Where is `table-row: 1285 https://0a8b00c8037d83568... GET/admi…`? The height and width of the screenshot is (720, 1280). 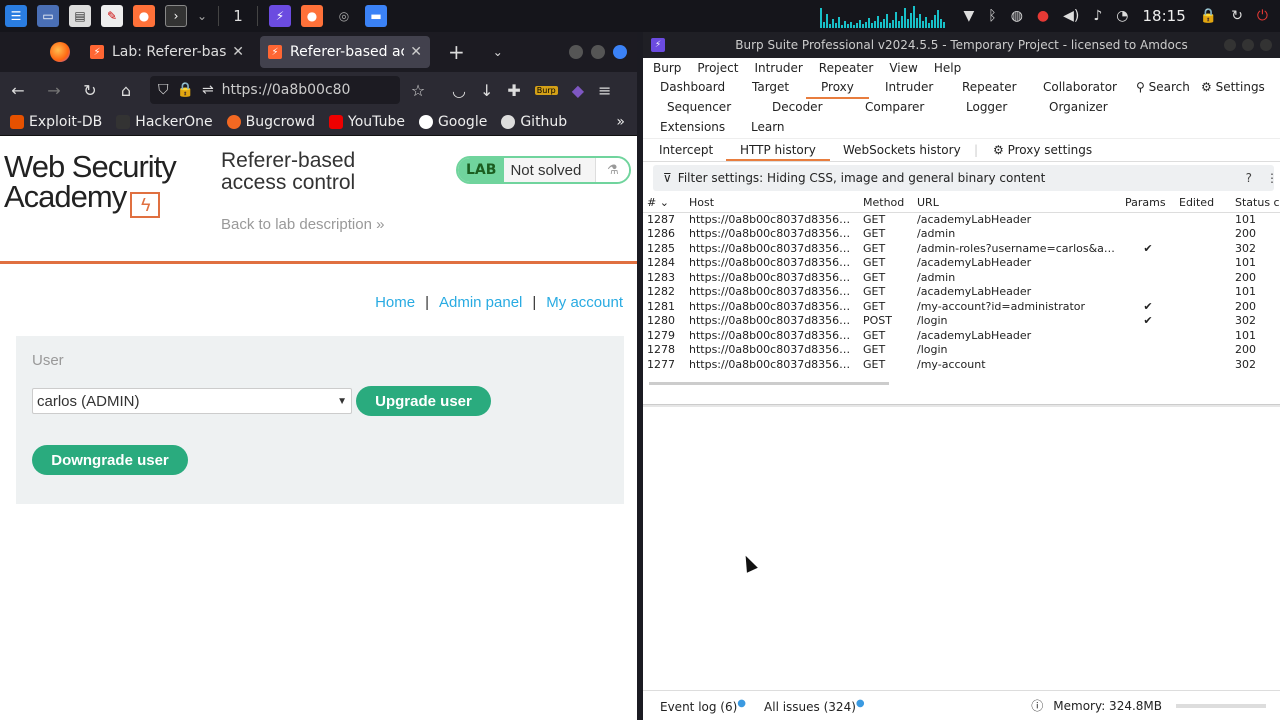 table-row: 1285 https://0a8b00c8037d83568... GET/admi… is located at coordinates (961, 248).